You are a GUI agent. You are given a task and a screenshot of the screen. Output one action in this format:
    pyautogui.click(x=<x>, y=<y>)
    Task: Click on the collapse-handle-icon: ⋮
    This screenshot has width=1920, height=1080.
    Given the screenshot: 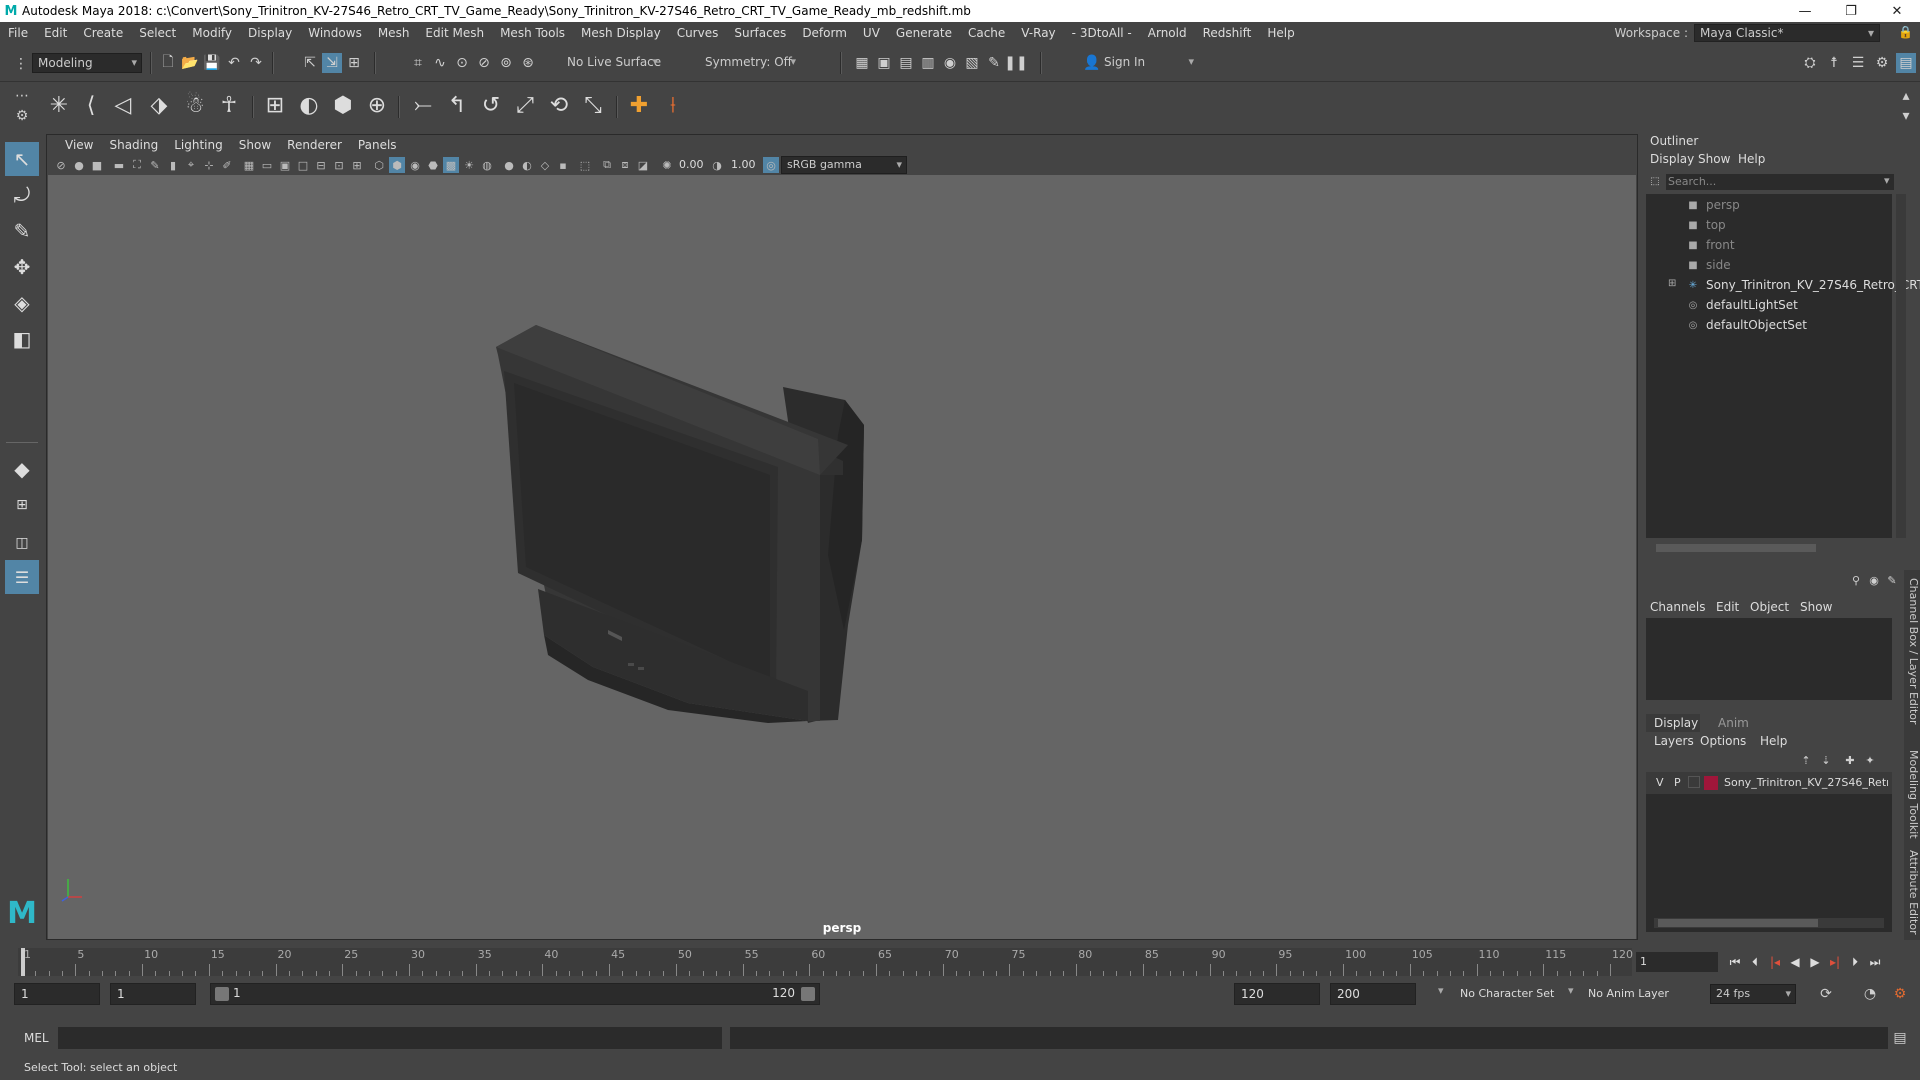 What is the action you would take?
    pyautogui.click(x=21, y=64)
    